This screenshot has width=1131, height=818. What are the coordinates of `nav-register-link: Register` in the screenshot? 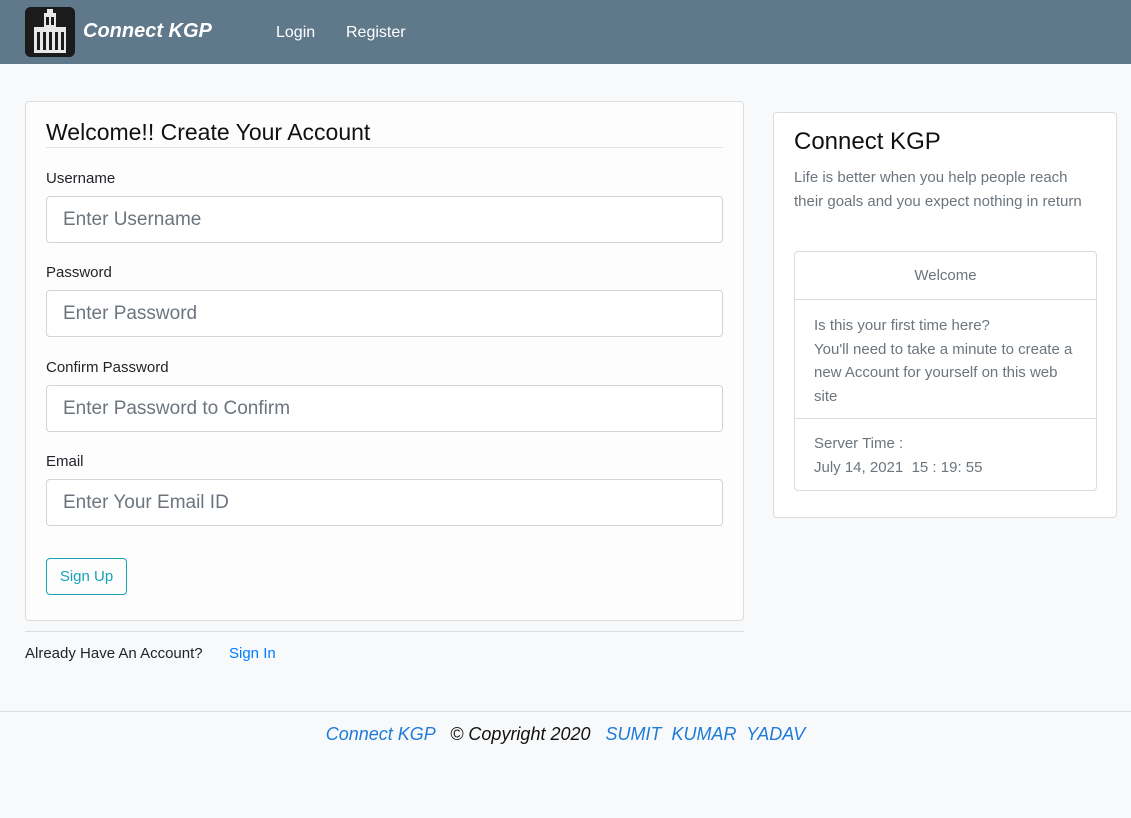 It's located at (376, 33).